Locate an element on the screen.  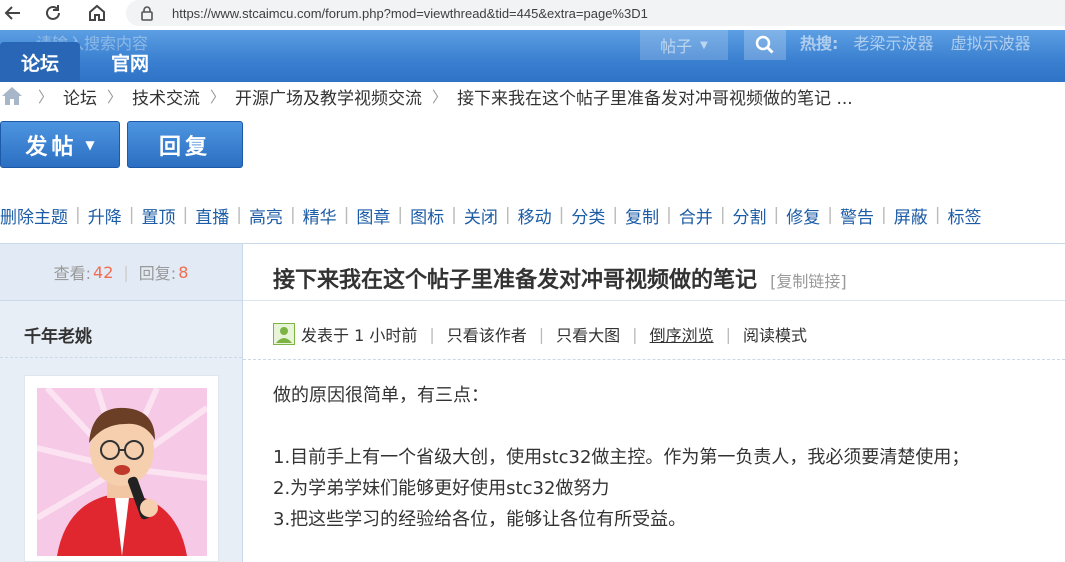
only-author-link: 只看该作者 is located at coordinates (487, 334).